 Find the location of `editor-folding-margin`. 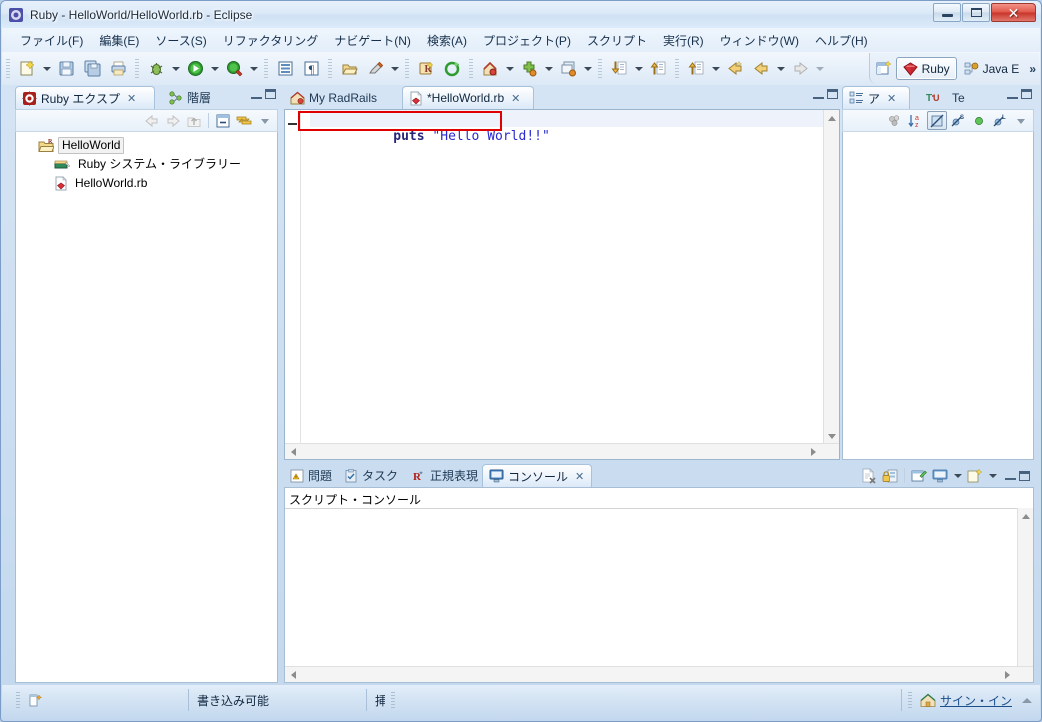

editor-folding-margin is located at coordinates (305, 284).